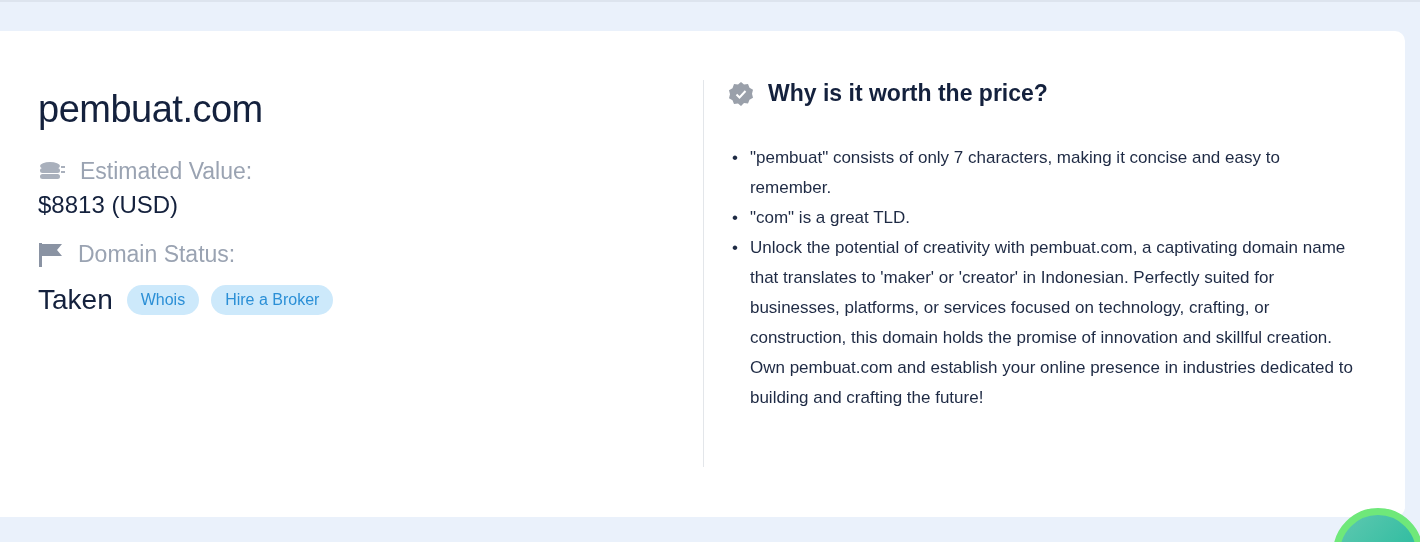  Describe the element at coordinates (1015, 173) in the screenshot. I see `worth-point: "pembuat" consists of only 7 characters, making it concise and easy to remember.` at that location.